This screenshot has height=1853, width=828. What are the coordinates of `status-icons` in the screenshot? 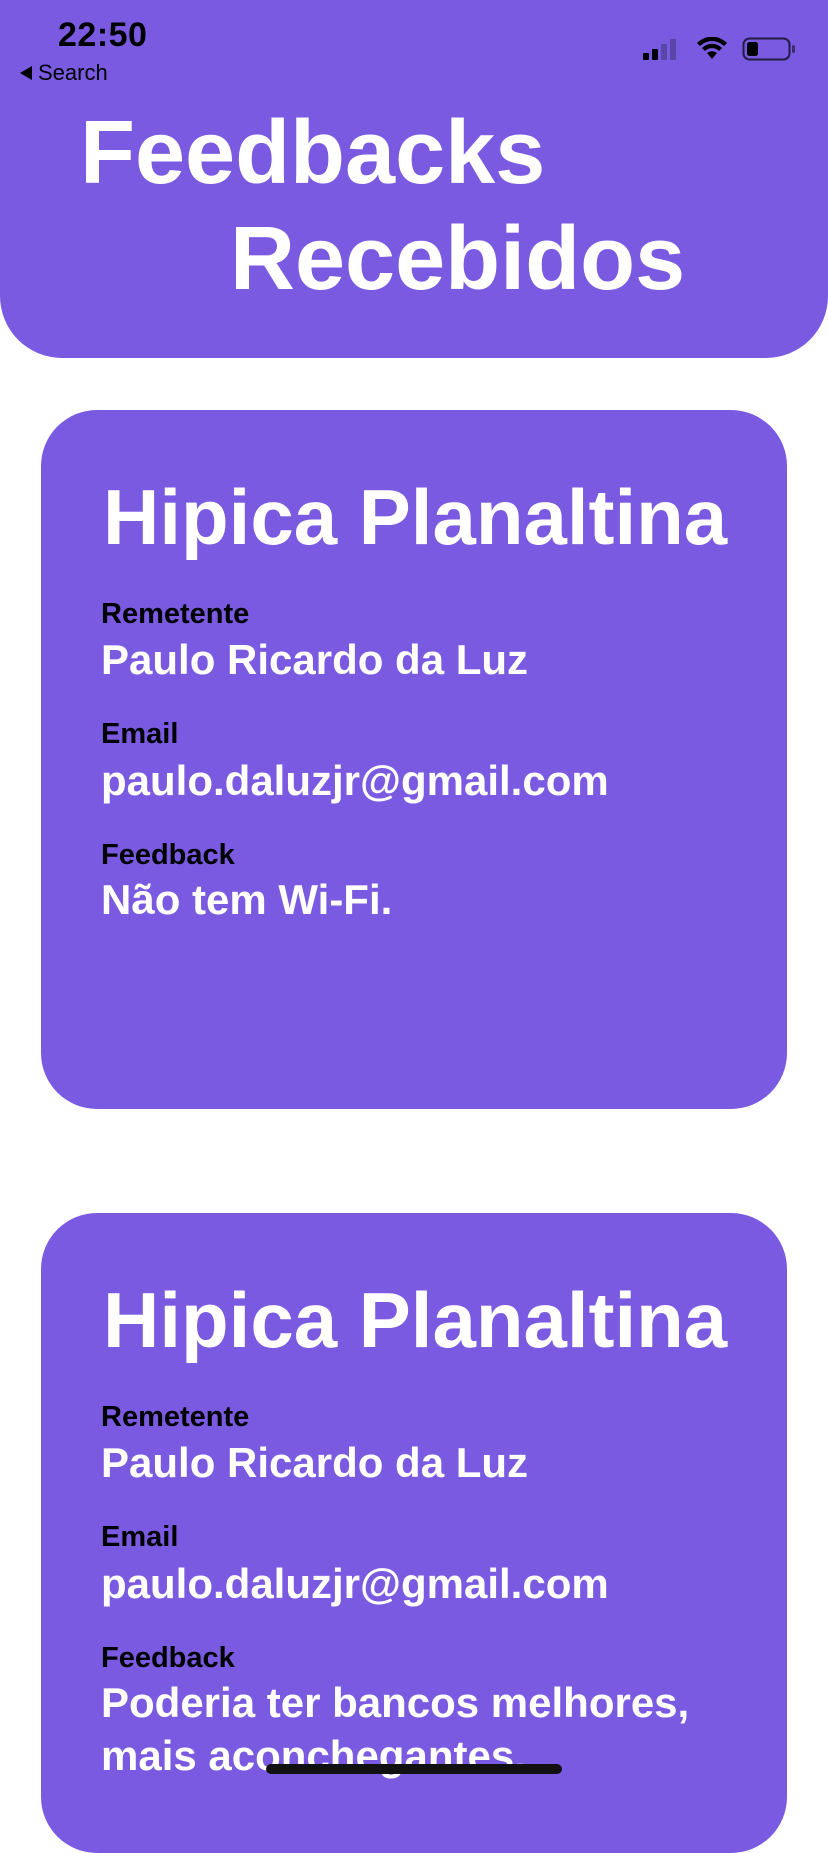 It's located at (719, 49).